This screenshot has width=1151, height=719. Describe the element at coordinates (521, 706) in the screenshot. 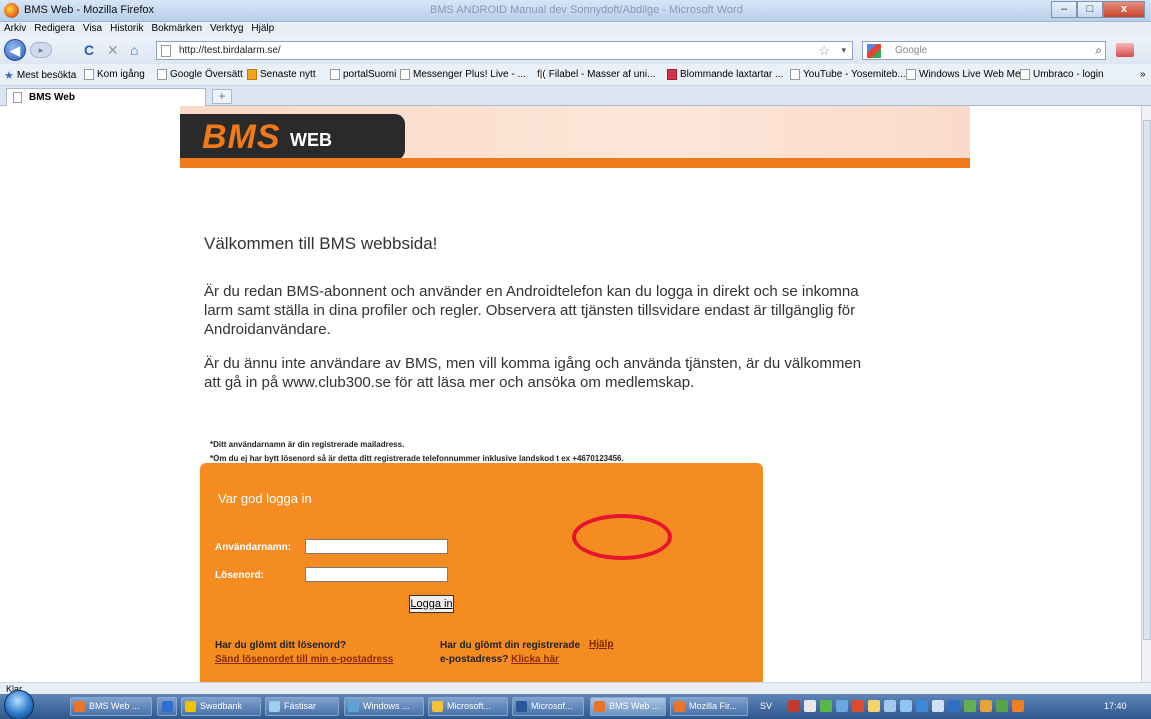

I see `word-icon` at that location.